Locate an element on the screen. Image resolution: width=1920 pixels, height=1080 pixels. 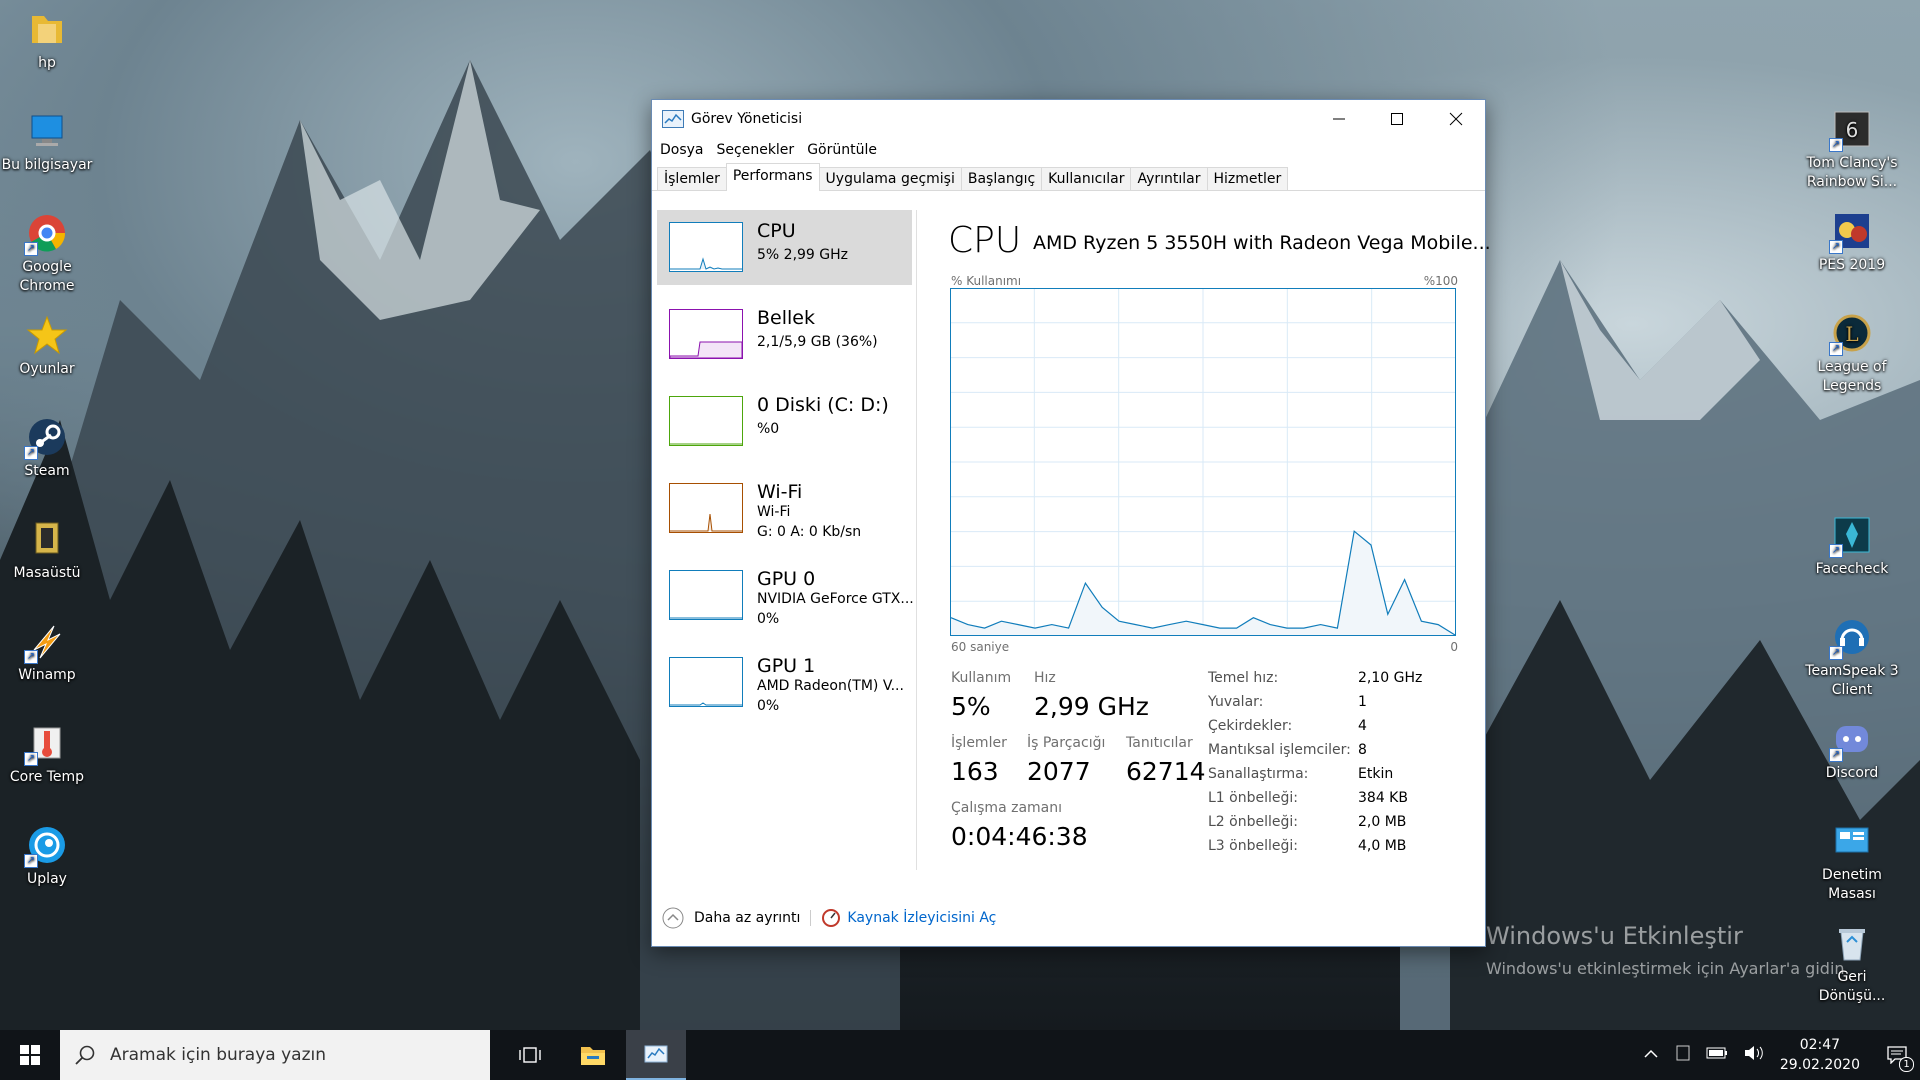
spec-value: 8 is located at coordinates (1362, 750).